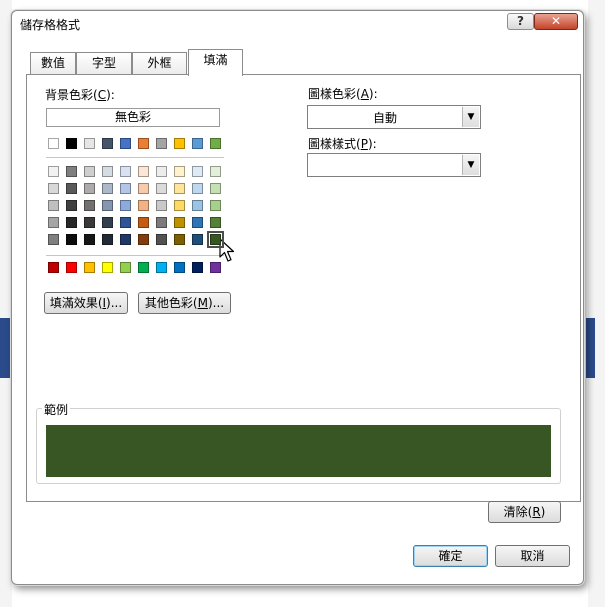 This screenshot has width=605, height=607. I want to click on no-color-button: 無色彩, so click(133, 117).